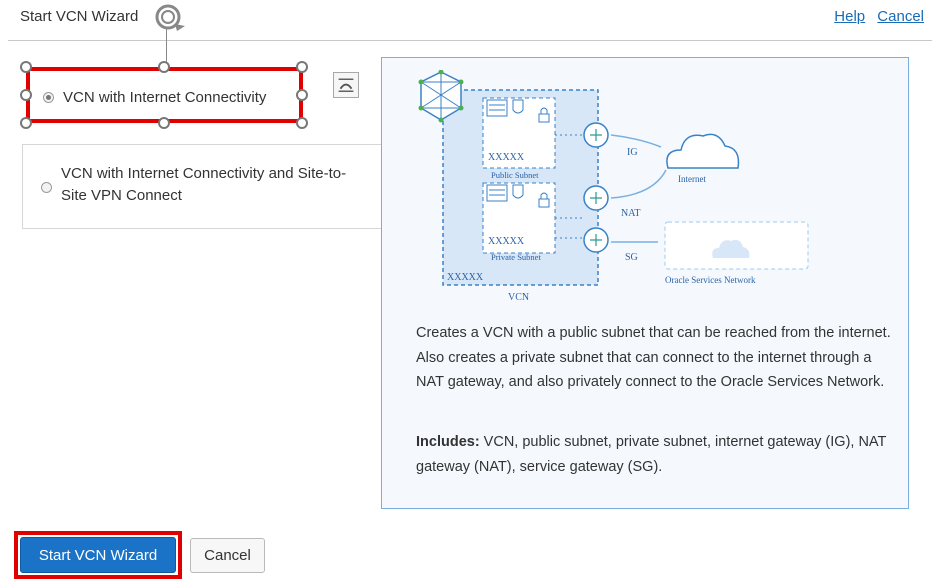 This screenshot has height=588, width=940. Describe the element at coordinates (875, 16) in the screenshot. I see `header-links: Help Cancel` at that location.